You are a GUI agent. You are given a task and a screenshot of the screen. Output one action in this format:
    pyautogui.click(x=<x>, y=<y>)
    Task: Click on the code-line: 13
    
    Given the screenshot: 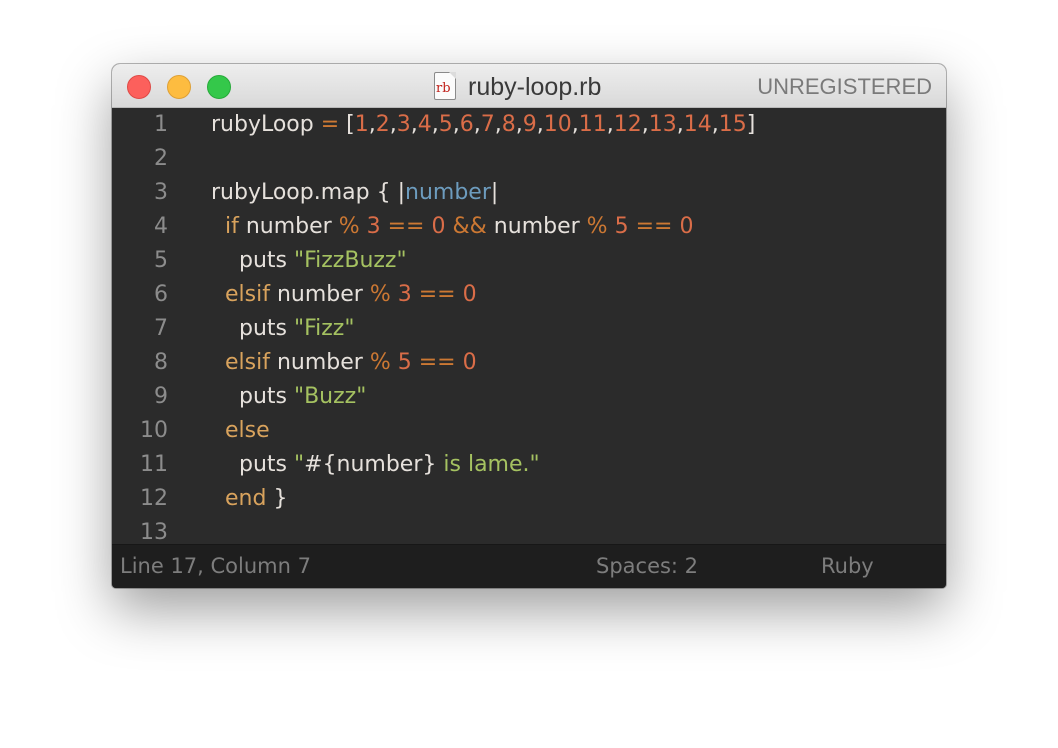 What is the action you would take?
    pyautogui.click(x=529, y=530)
    